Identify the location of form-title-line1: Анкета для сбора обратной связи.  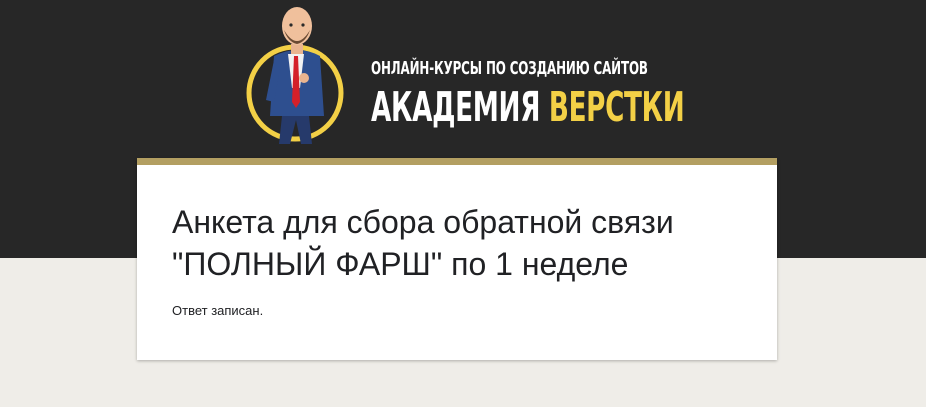
(423, 222).